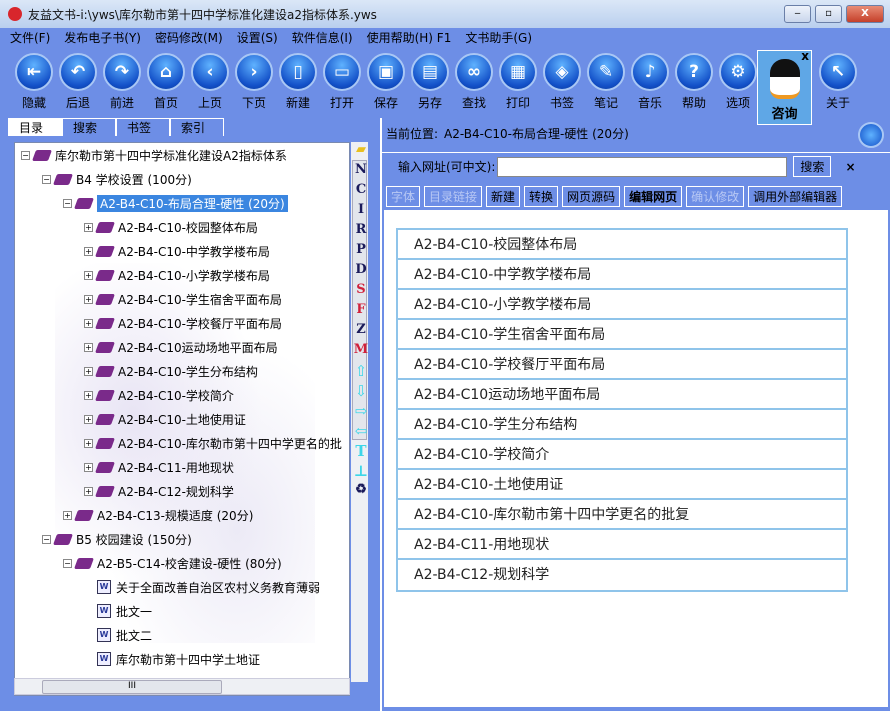 The width and height of the screenshot is (890, 711). I want to click on edit-button-2: 新建, so click(503, 196).